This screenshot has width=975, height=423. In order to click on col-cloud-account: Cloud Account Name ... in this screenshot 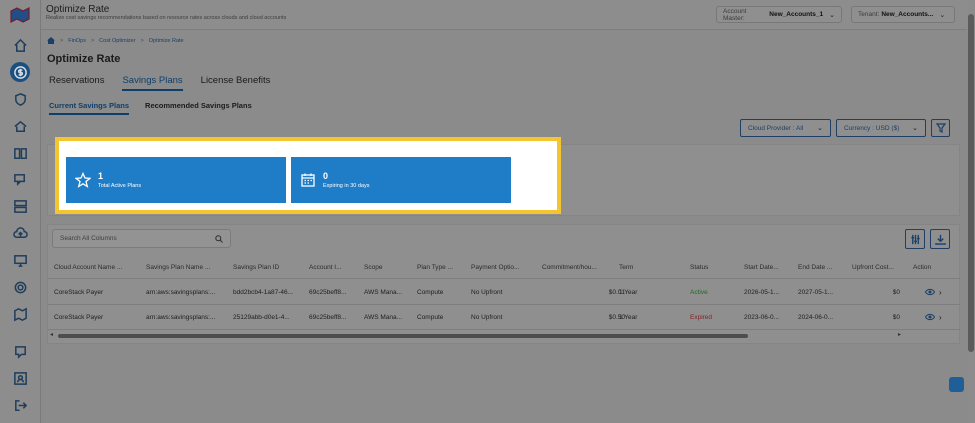, I will do `click(88, 267)`.